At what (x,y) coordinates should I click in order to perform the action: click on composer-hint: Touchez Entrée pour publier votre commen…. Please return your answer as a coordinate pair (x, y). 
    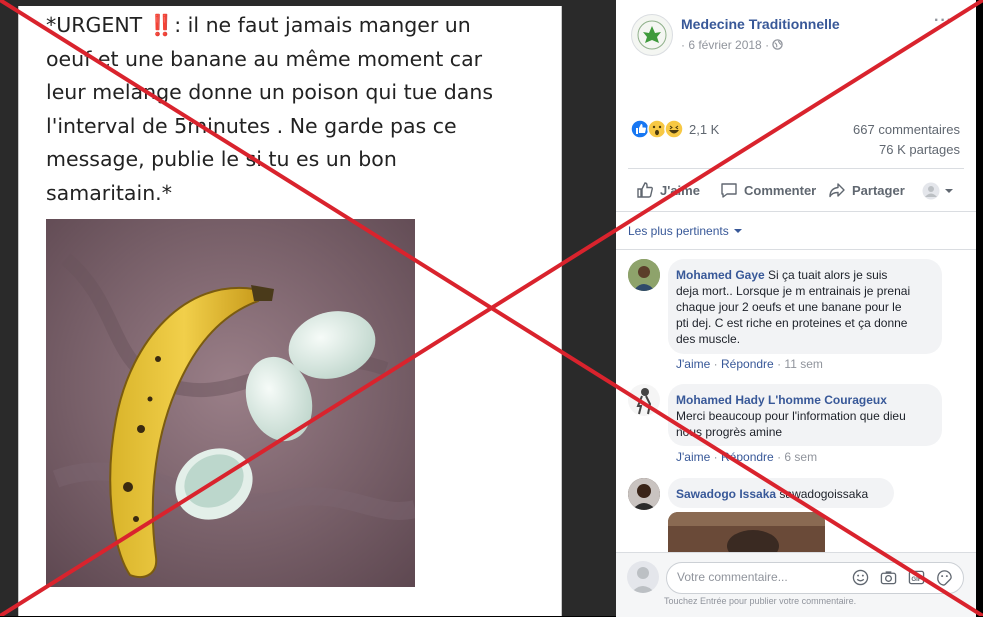
    Looking at the image, I should click on (760, 601).